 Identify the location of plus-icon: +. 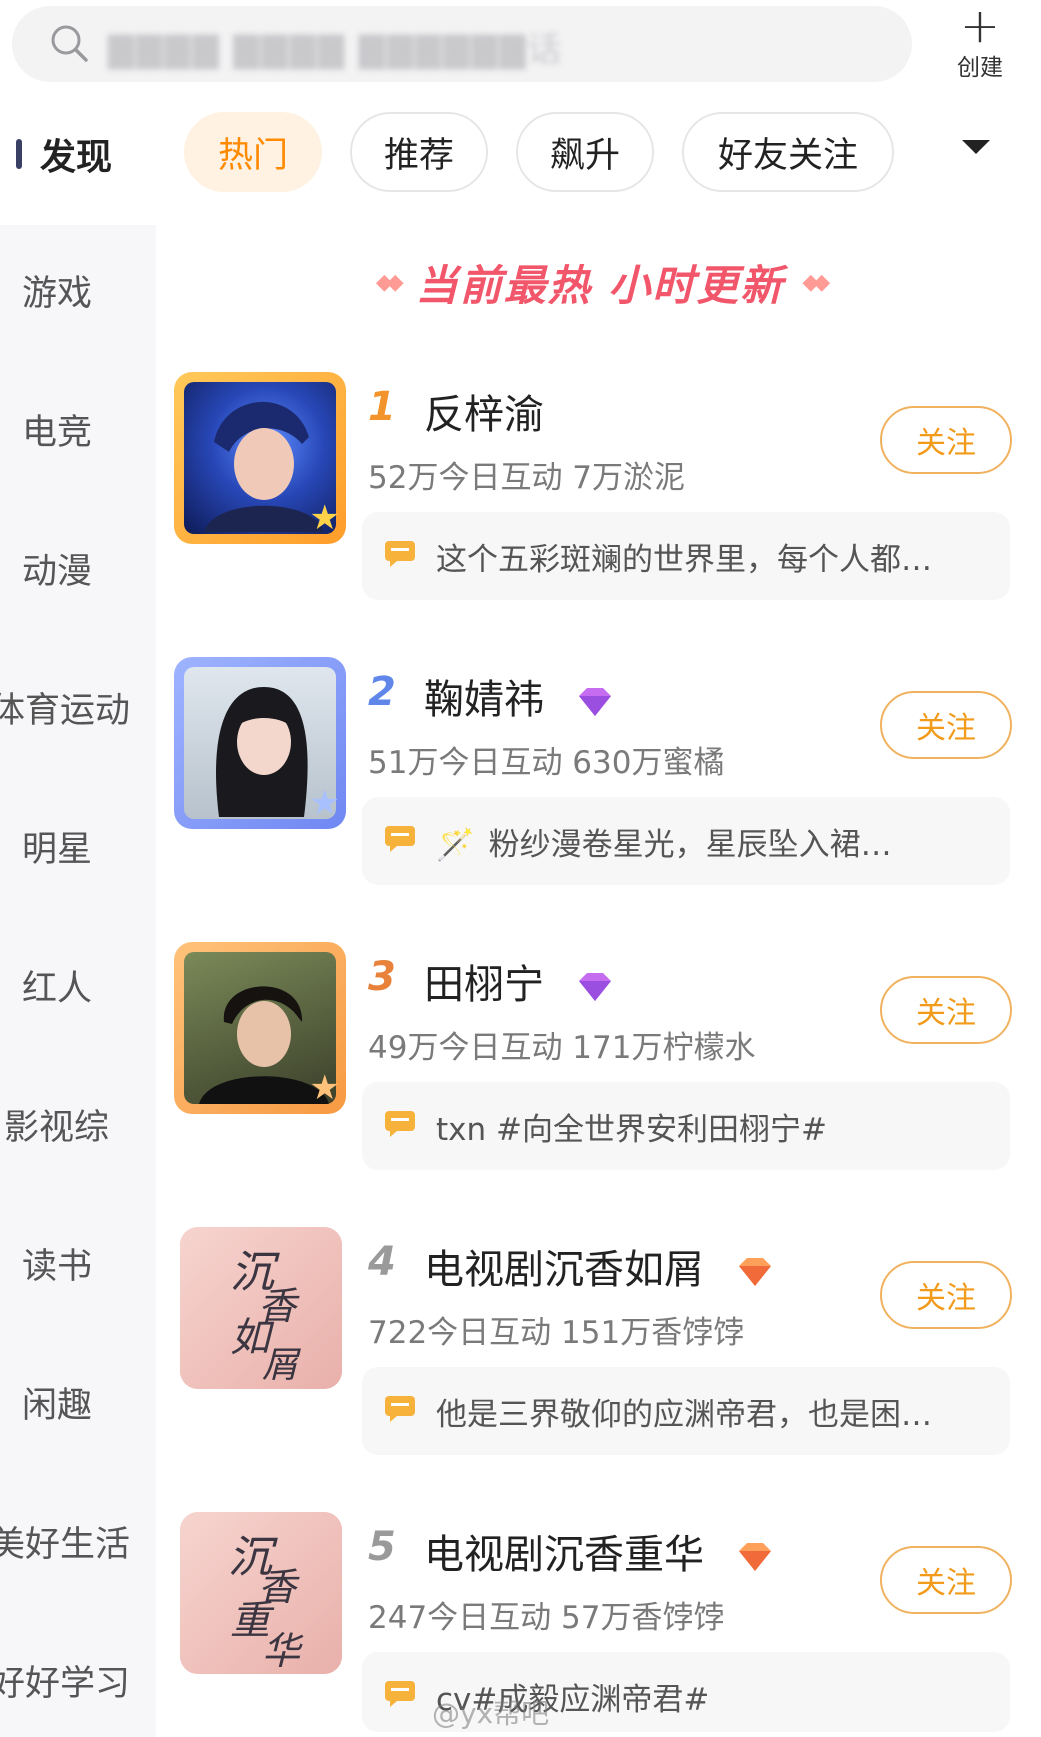
(980, 27).